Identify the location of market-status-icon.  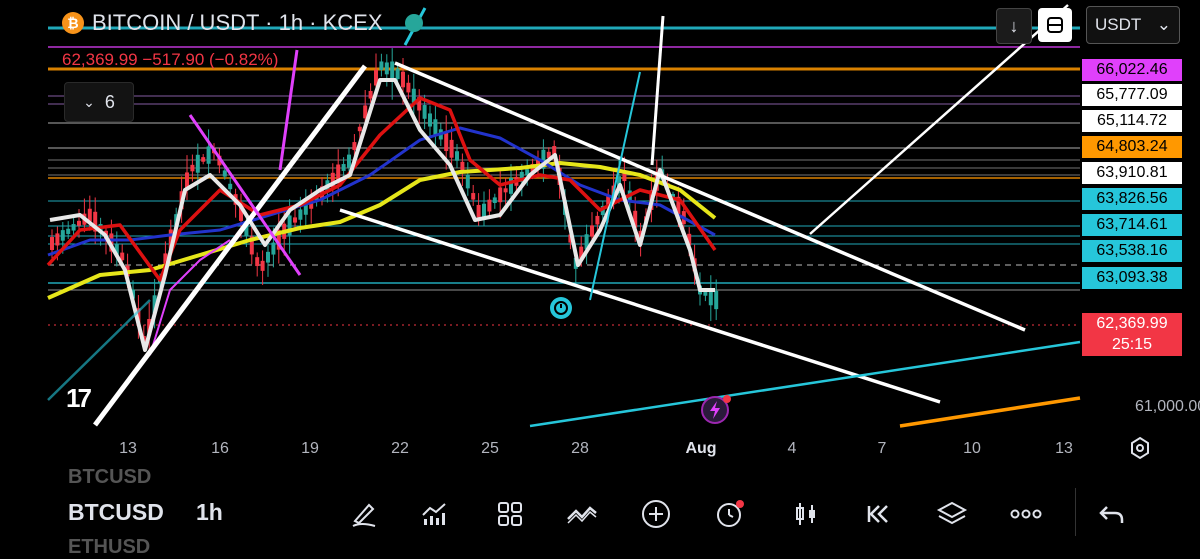
(413, 23).